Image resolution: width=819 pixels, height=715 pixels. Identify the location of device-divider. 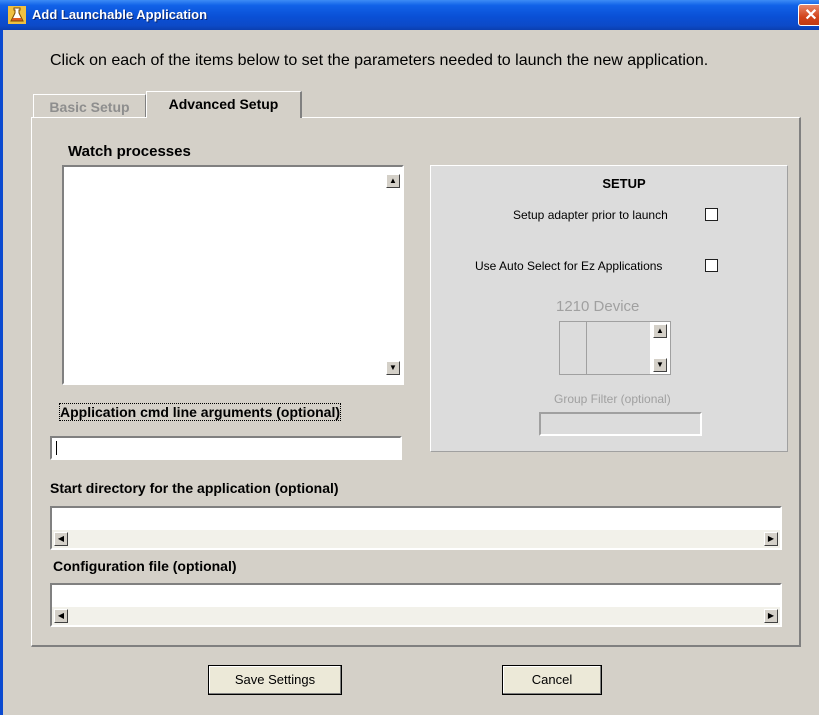
(586, 348).